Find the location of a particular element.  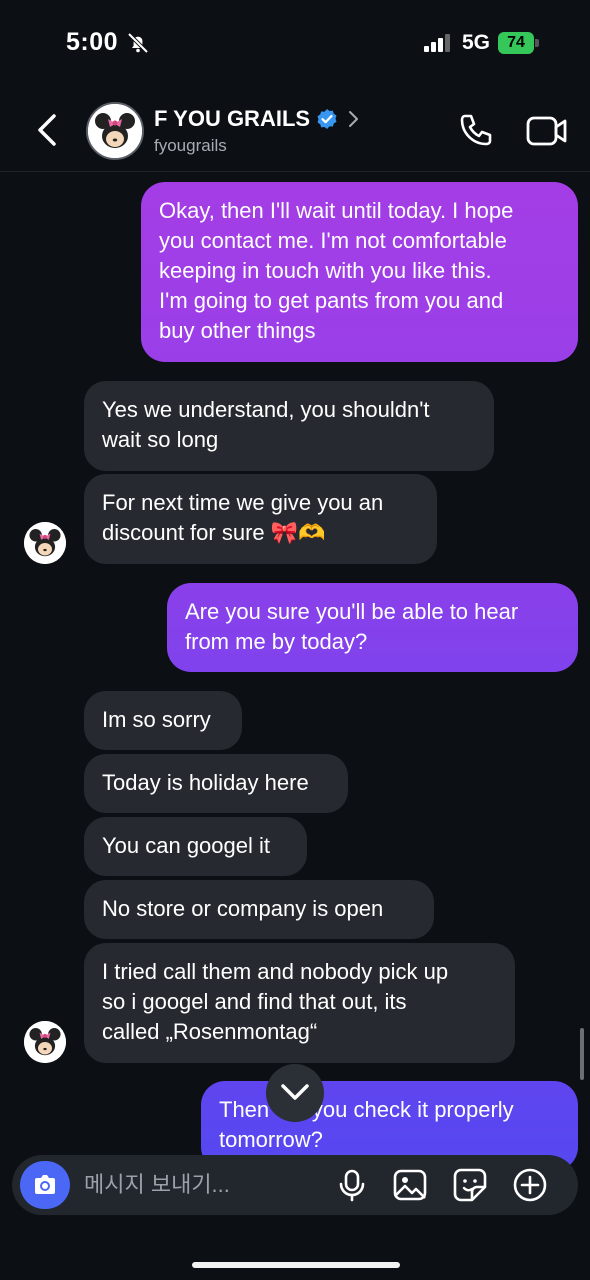

home-indicator is located at coordinates (296, 1265).